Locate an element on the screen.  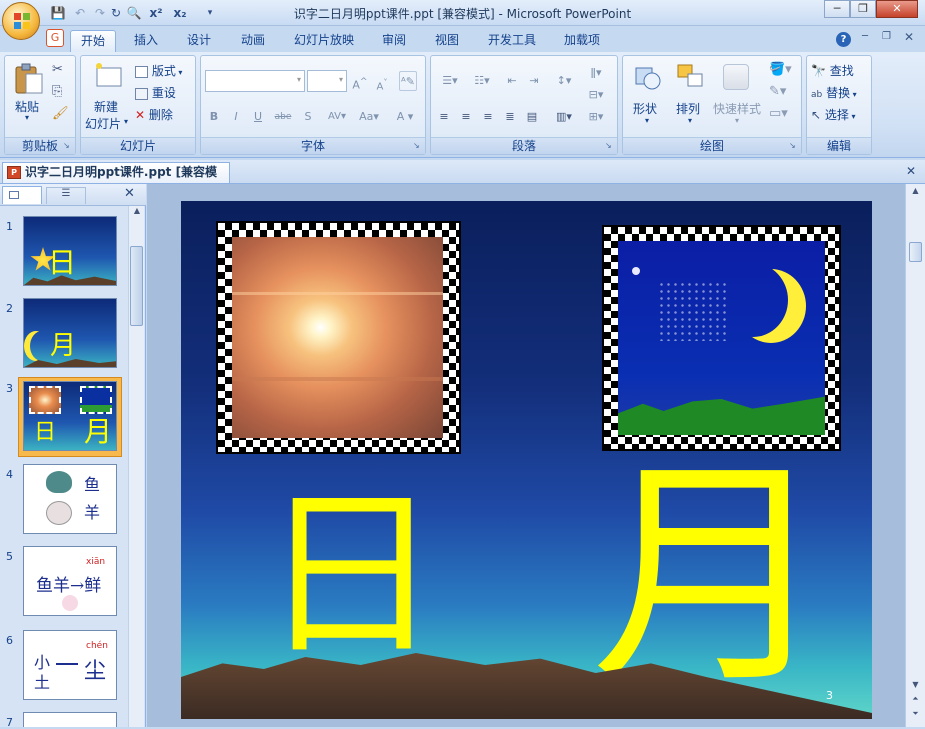
ribbon-restore-icon: ❐ is located at coordinates (886, 36).